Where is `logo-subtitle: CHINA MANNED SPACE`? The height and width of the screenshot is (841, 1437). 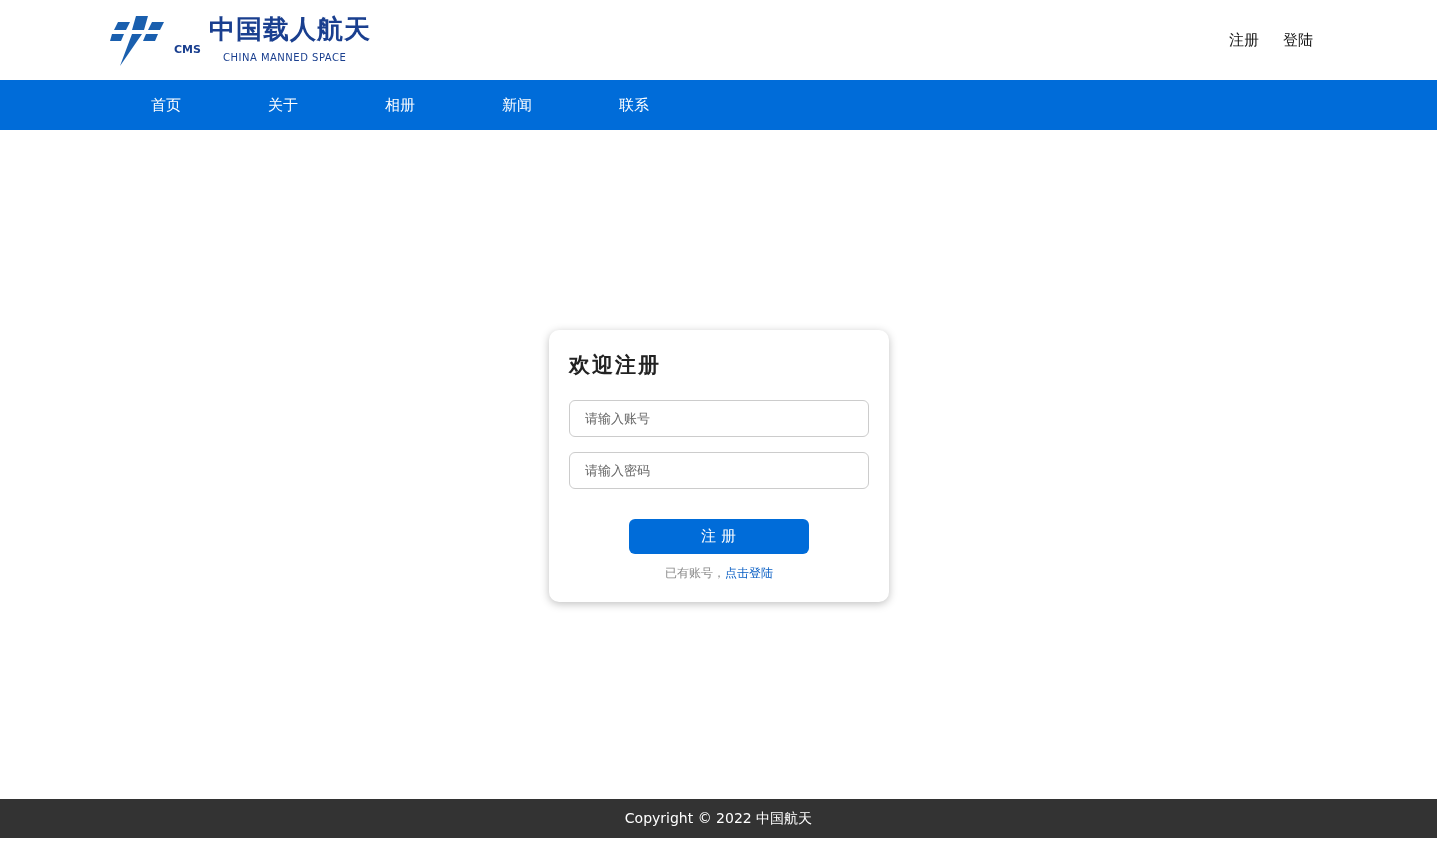 logo-subtitle: CHINA MANNED SPACE is located at coordinates (285, 57).